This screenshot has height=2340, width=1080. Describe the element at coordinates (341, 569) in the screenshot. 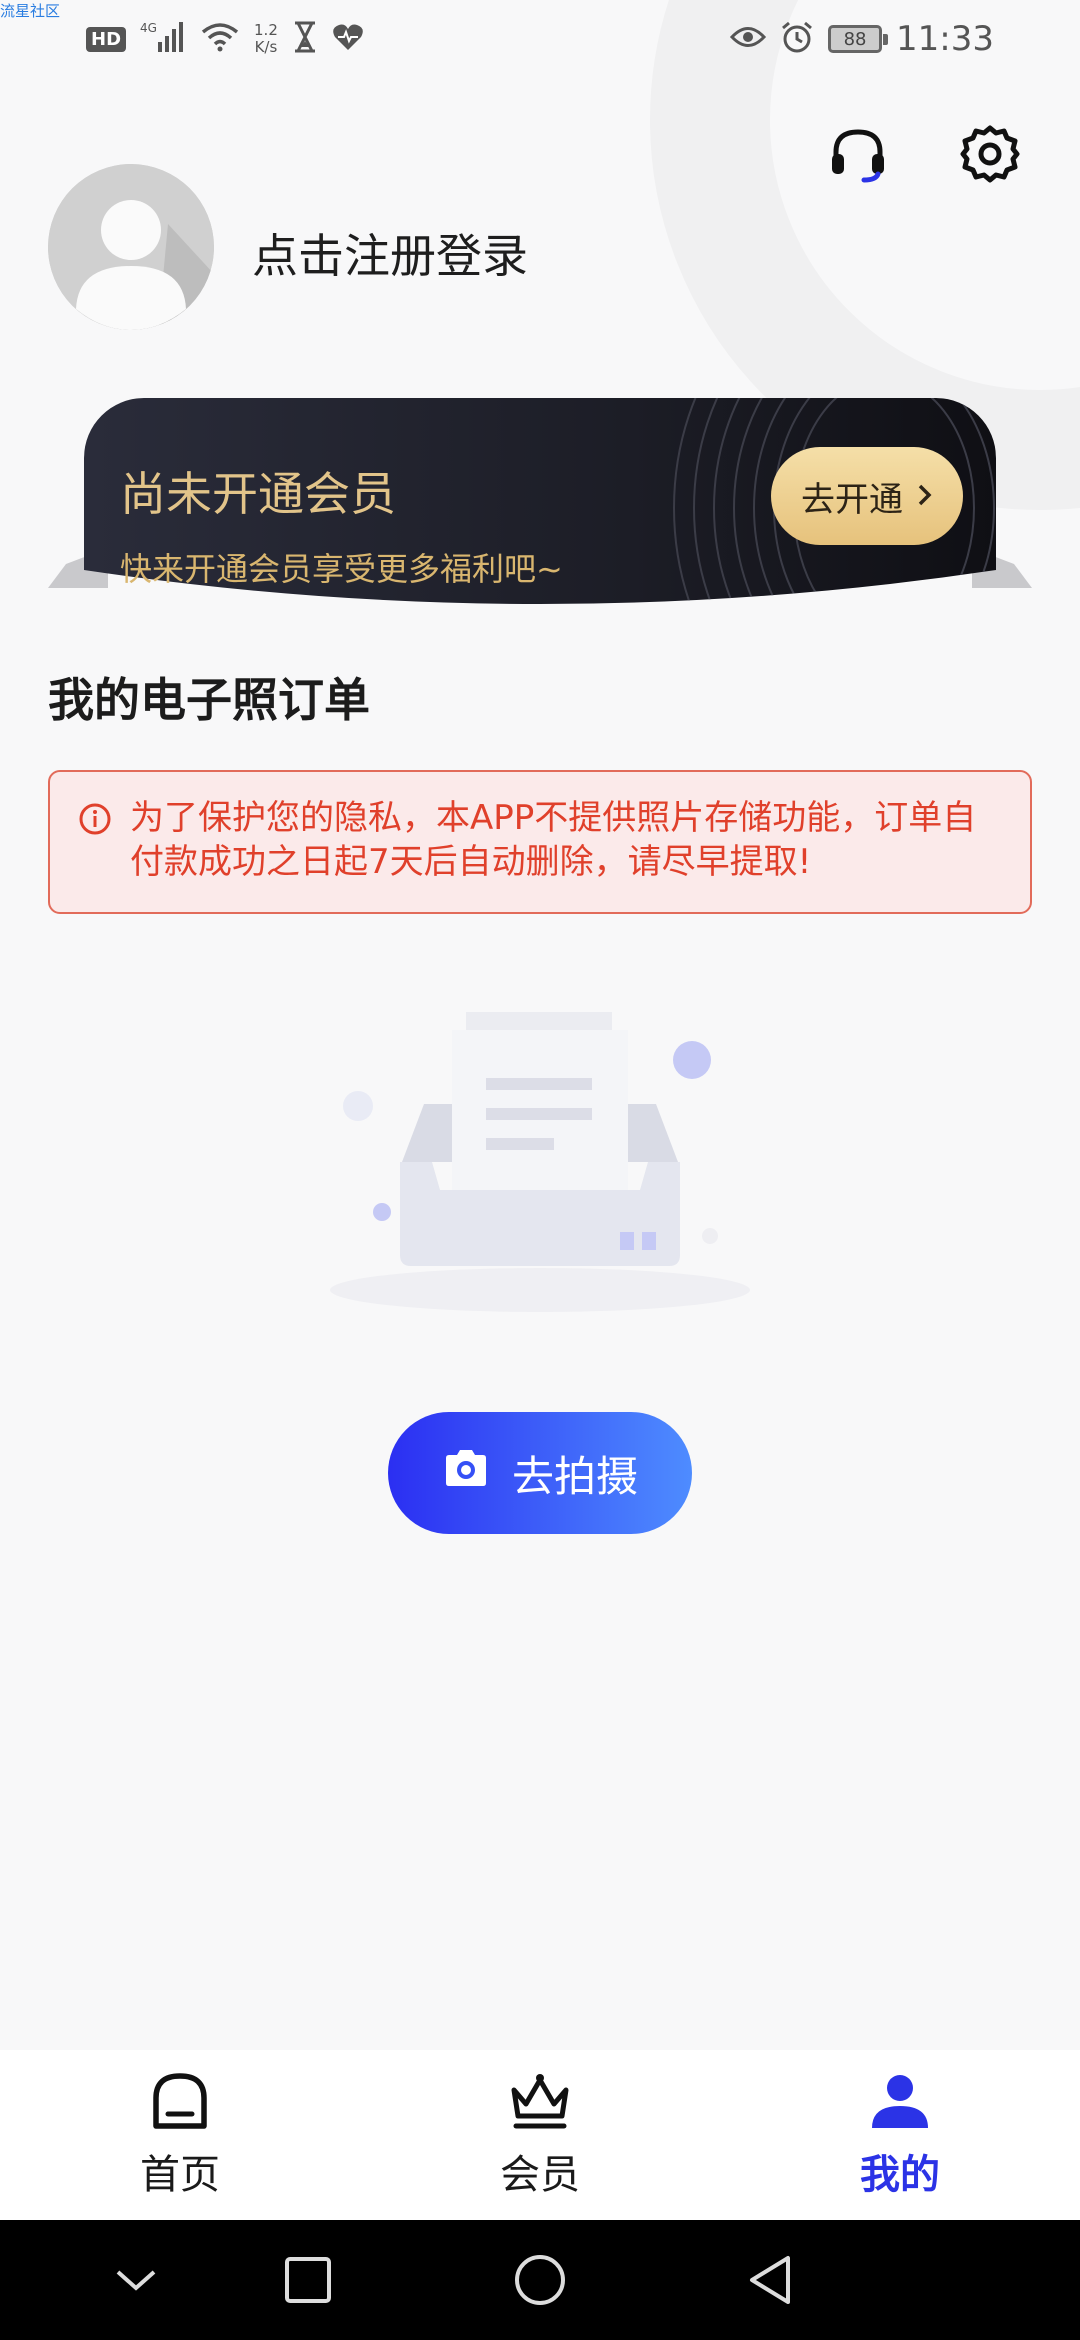

I see `vip-subtitle: 快来开通会员享受更多福利吧~` at that location.